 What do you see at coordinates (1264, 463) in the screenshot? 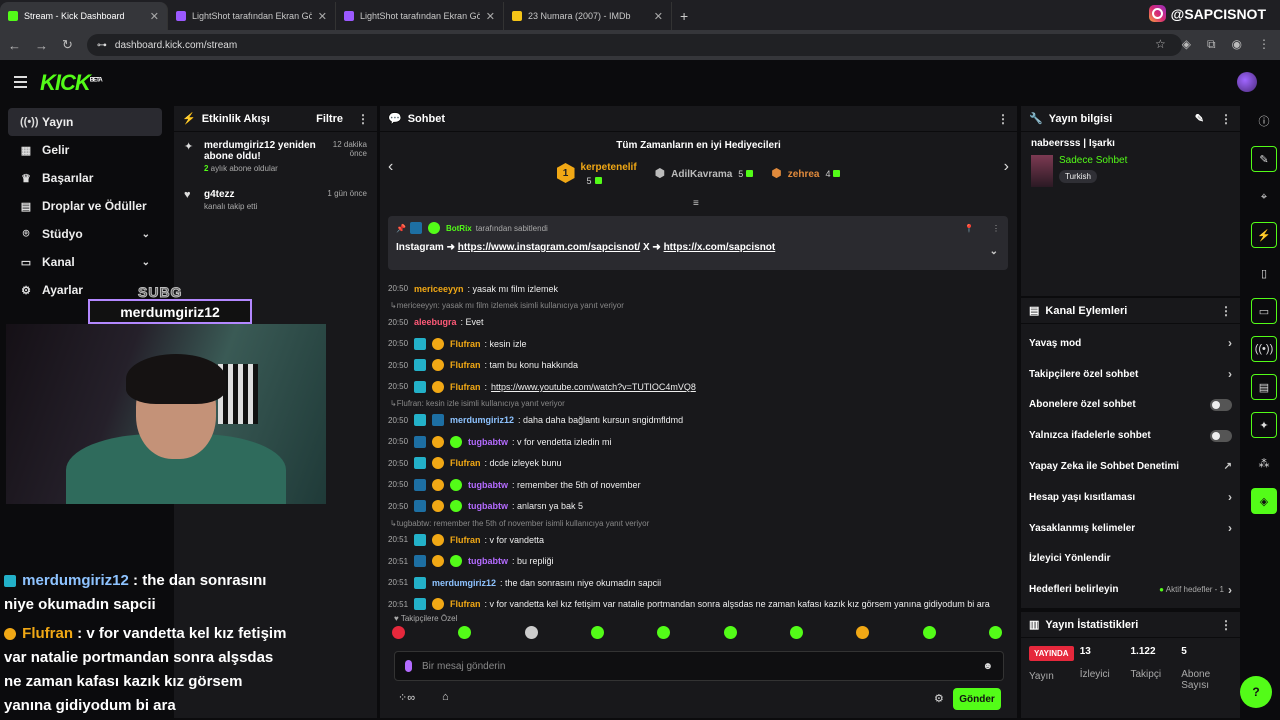
I see `share-icon: ⁂` at bounding box center [1264, 463].